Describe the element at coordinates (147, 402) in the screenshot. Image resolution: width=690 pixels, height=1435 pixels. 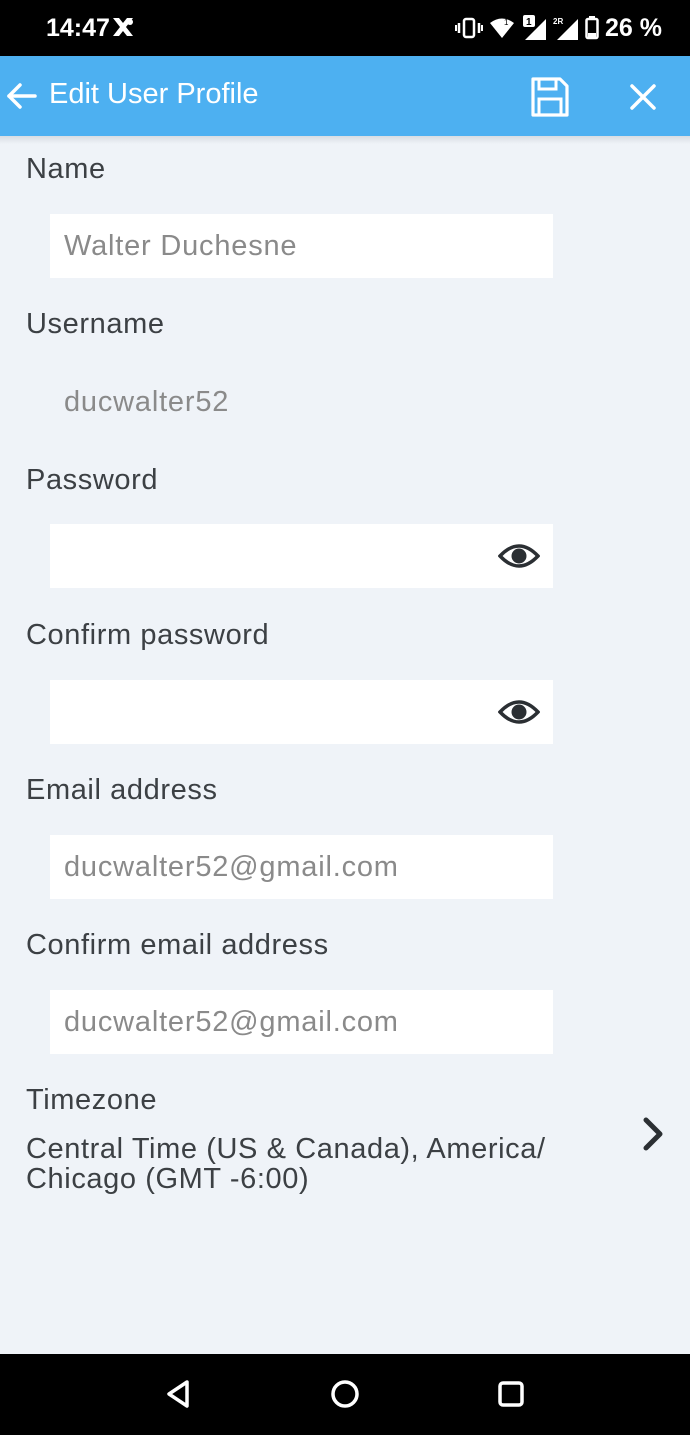
I see `username-value: ducwalter52` at that location.